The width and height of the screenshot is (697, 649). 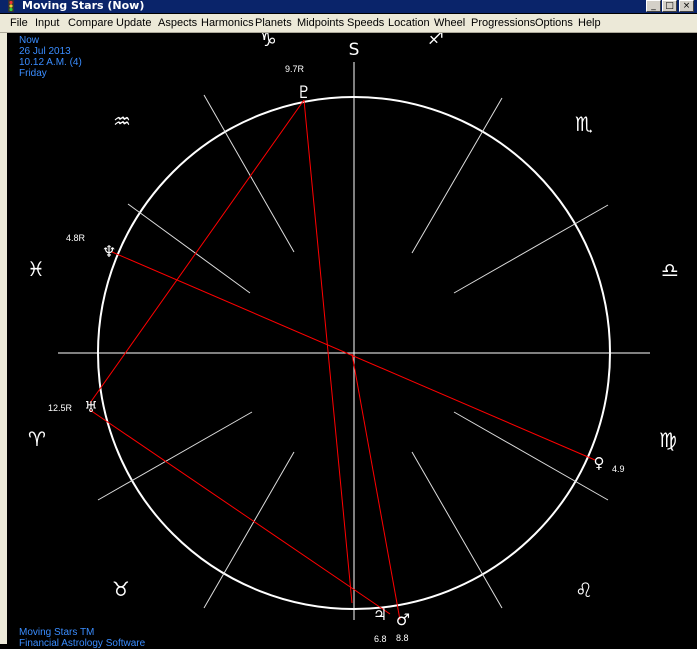 I want to click on menu-planets: Planets, so click(x=273, y=23).